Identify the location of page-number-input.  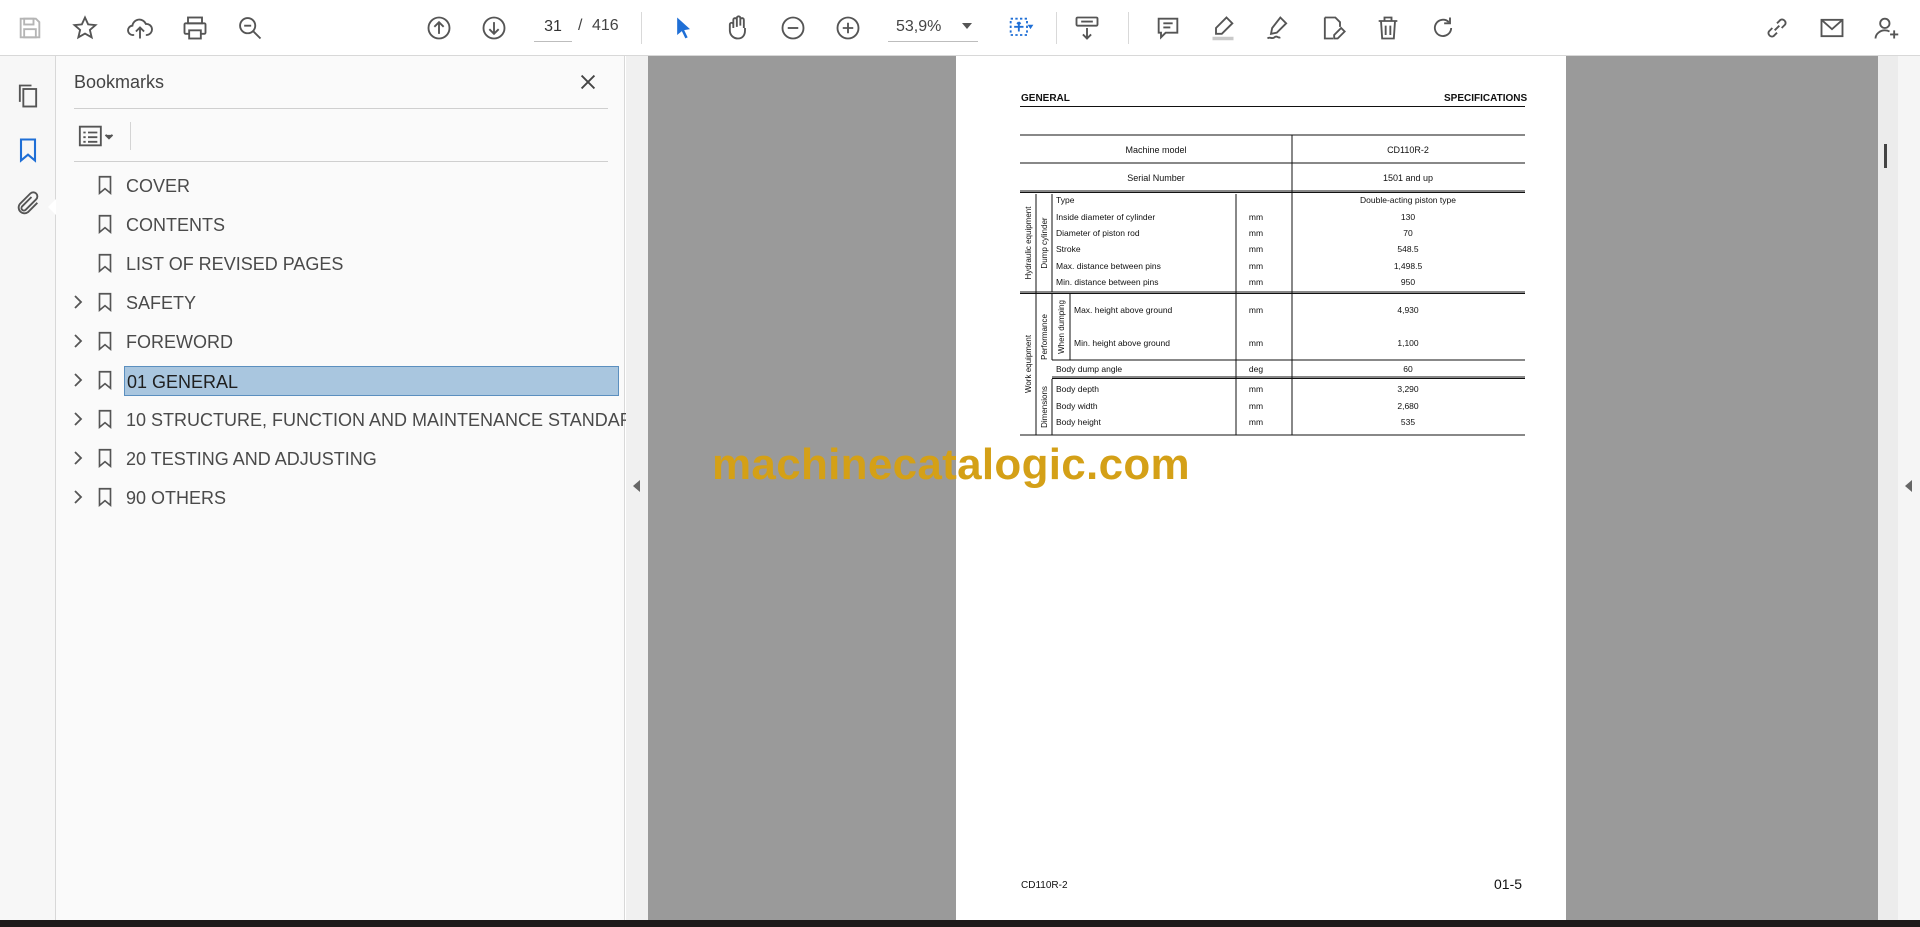
(553, 27).